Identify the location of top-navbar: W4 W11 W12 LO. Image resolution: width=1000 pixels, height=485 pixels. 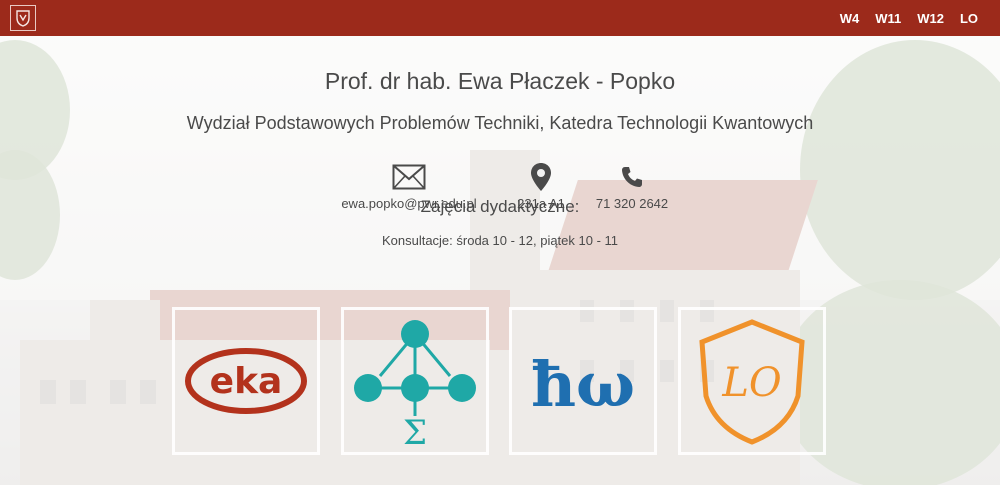
(500, 18).